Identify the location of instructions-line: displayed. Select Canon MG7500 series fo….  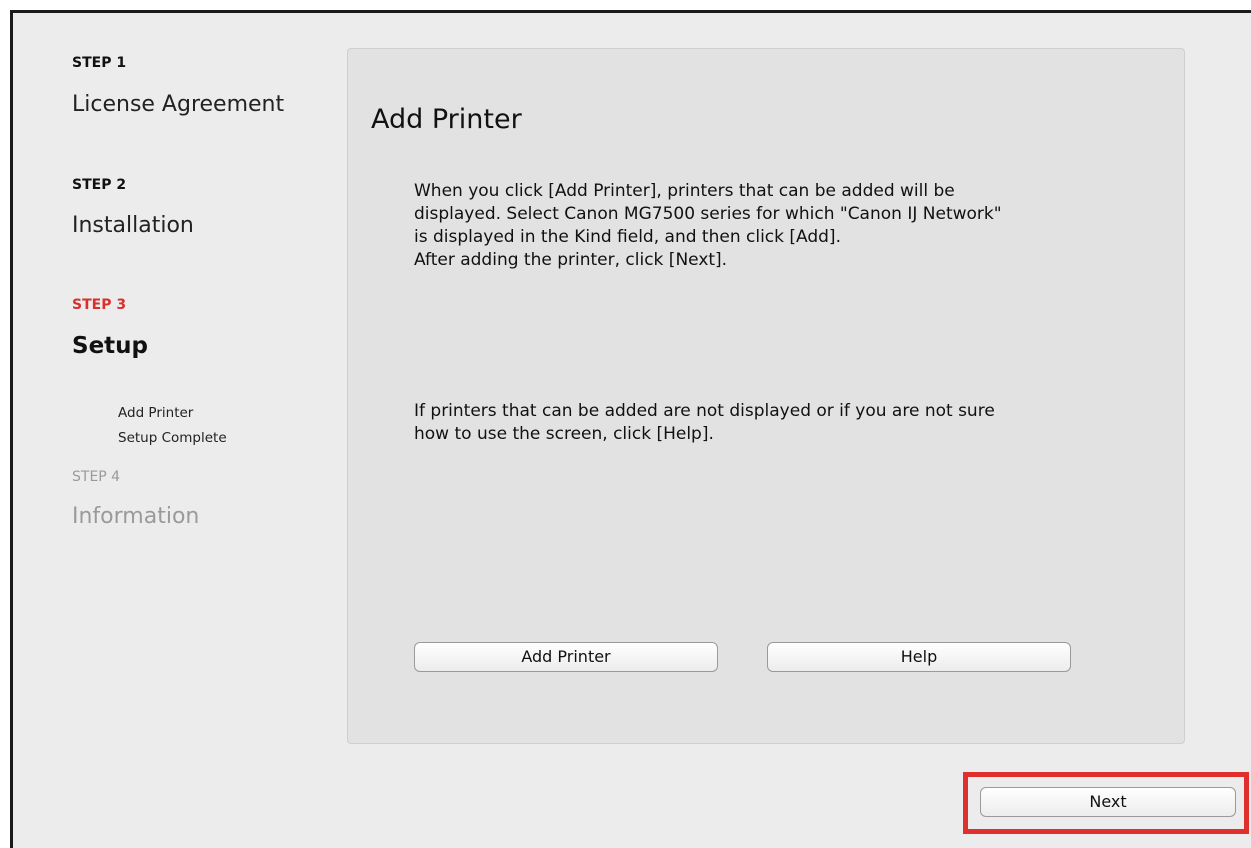
(708, 214).